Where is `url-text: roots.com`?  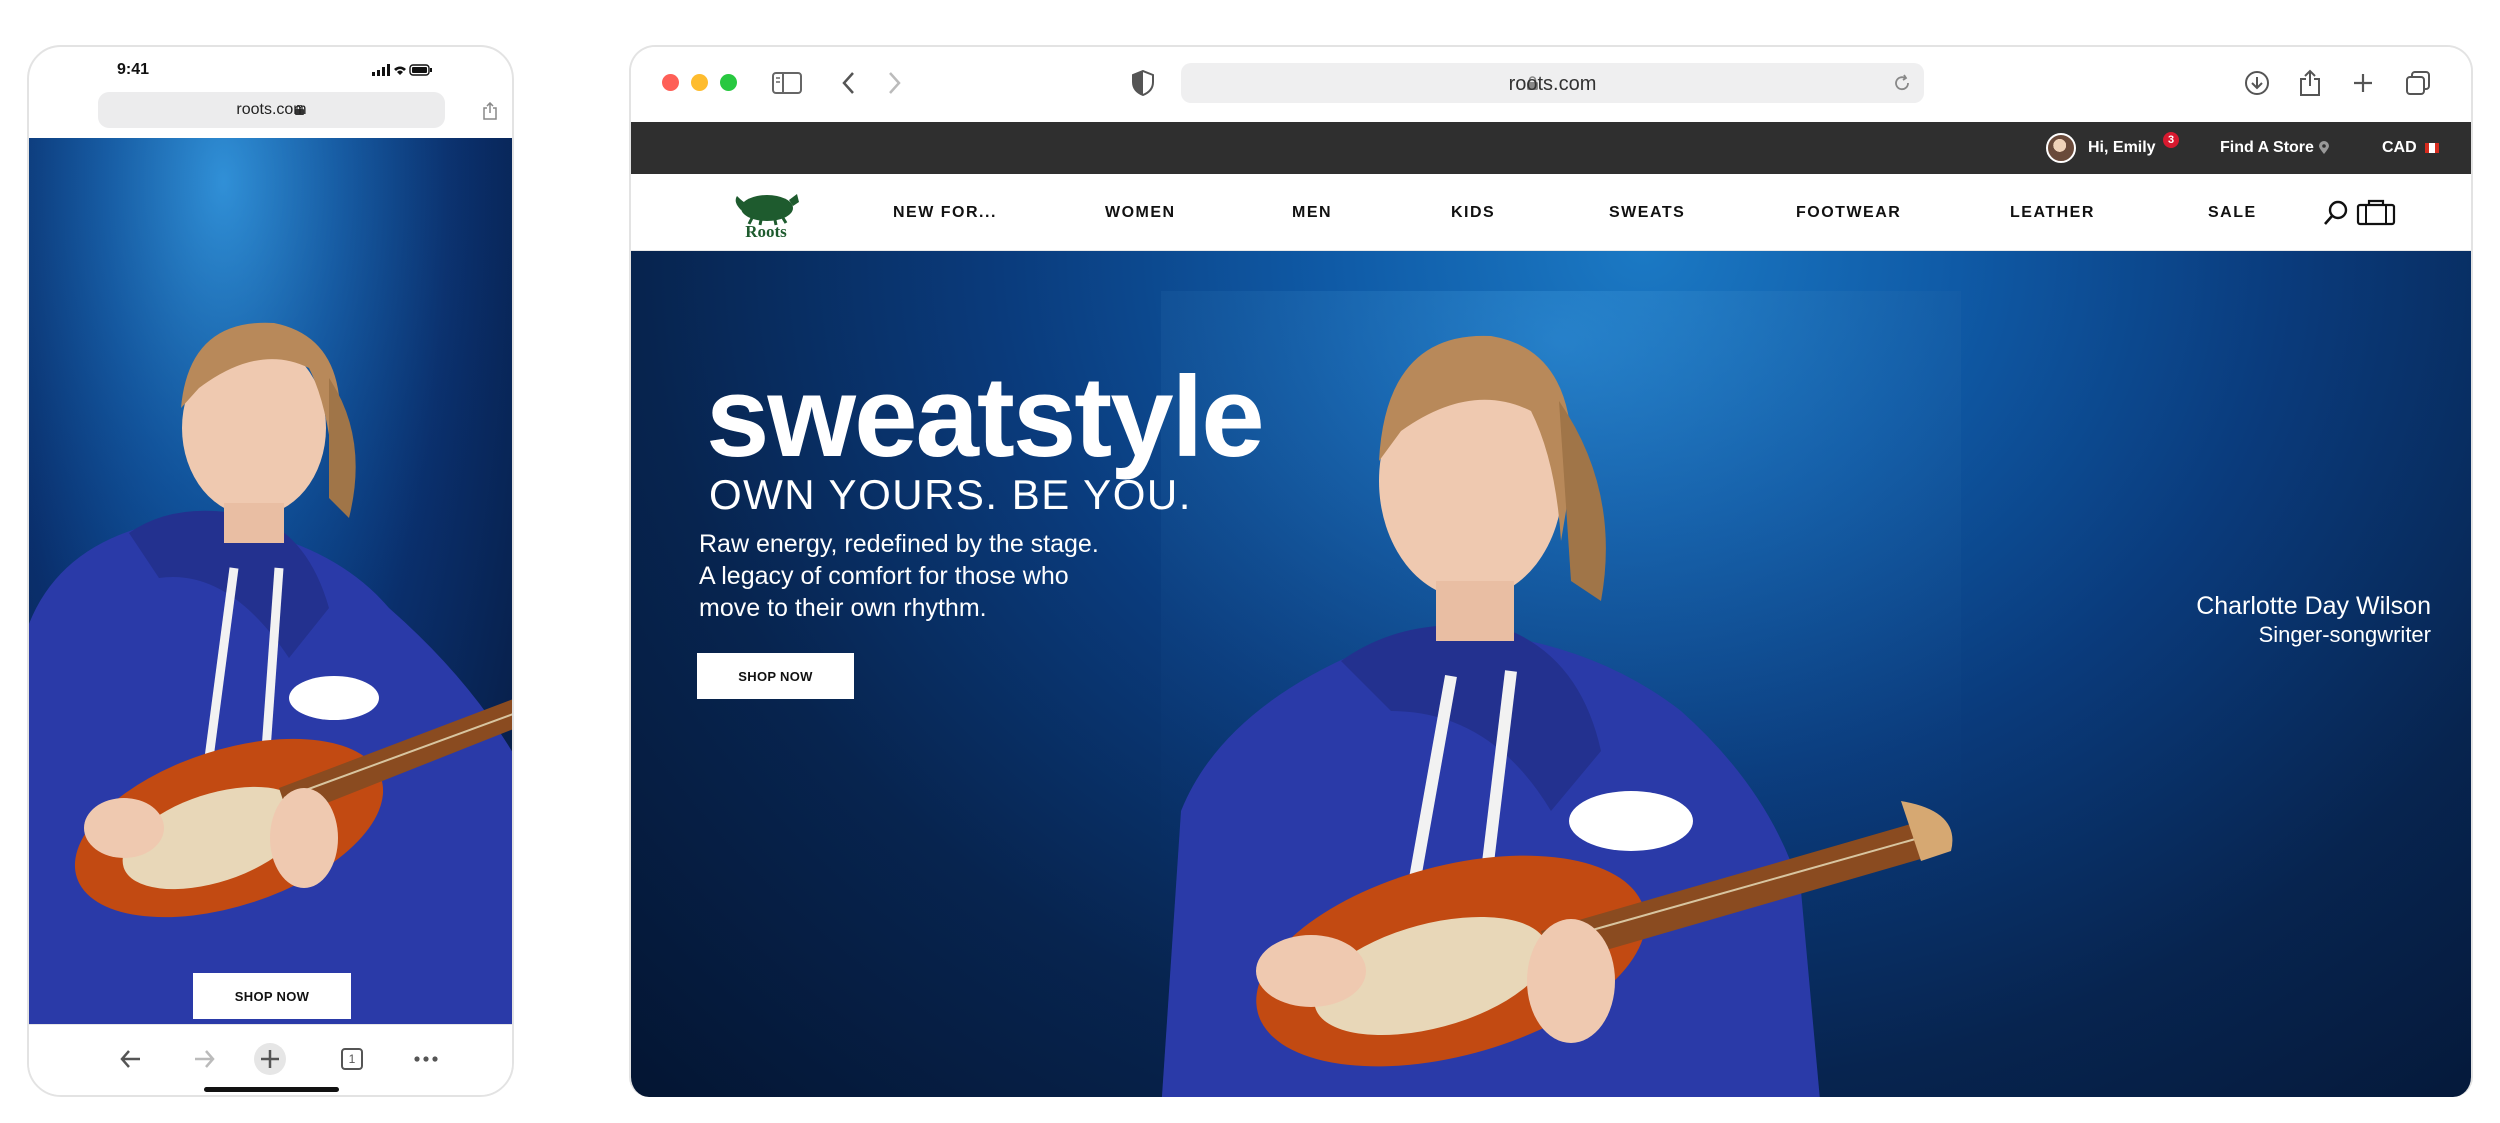
url-text: roots.com is located at coordinates (1552, 84).